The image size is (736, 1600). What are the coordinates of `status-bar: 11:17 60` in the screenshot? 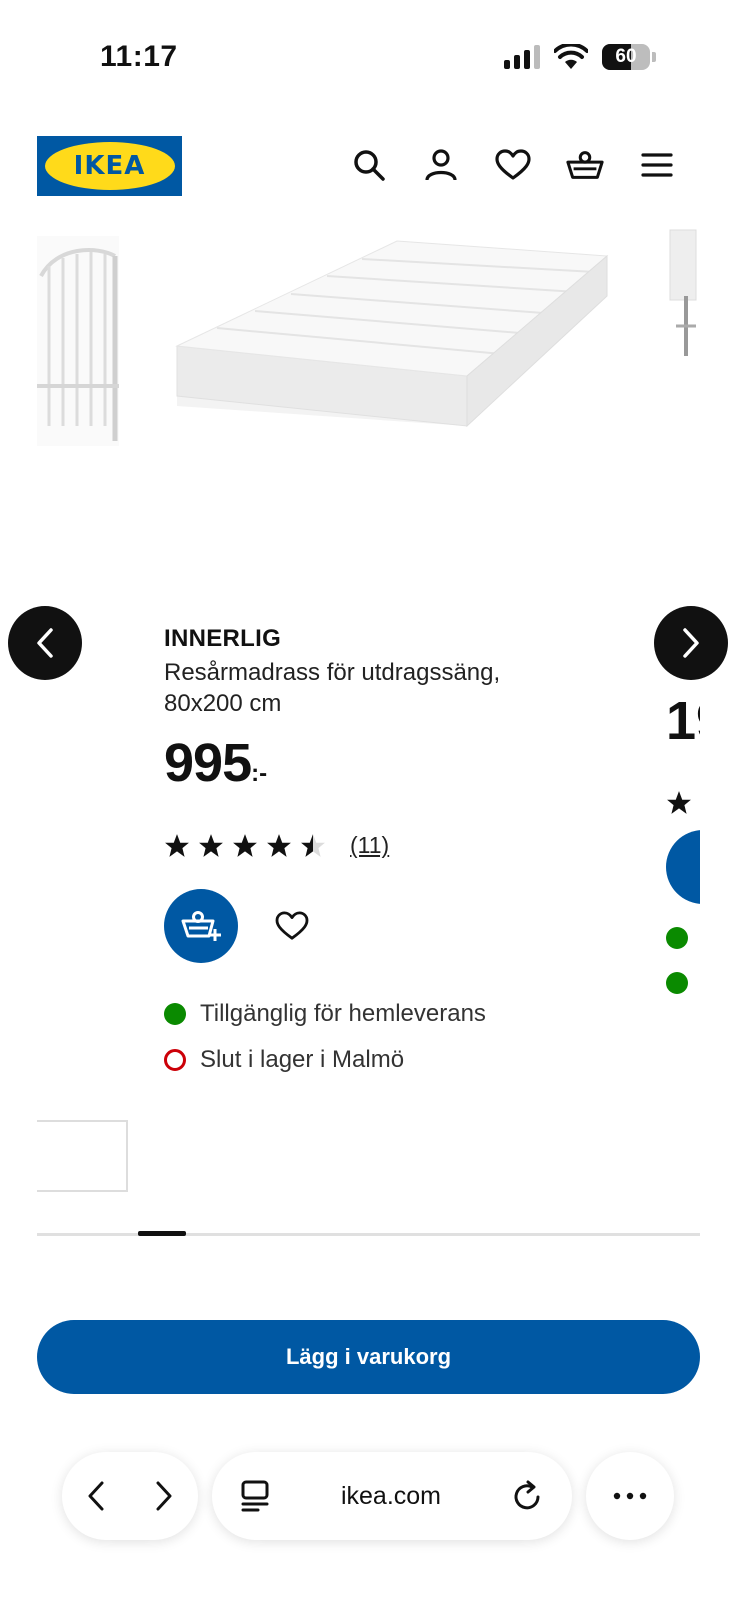 It's located at (368, 60).